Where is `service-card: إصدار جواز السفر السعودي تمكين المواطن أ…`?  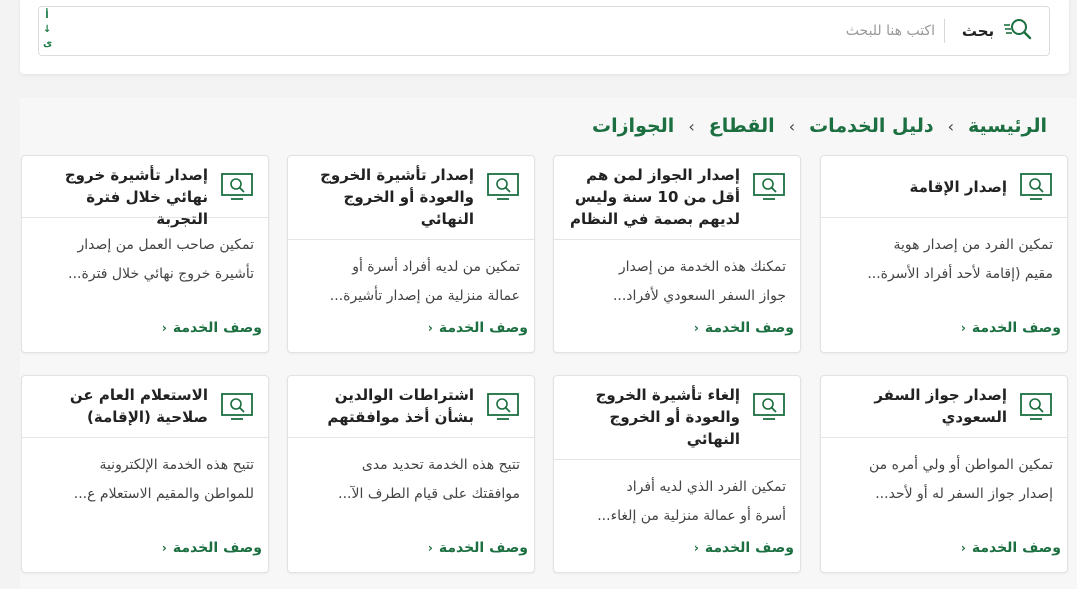 service-card: إصدار جواز السفر السعودي تمكين المواطن أ… is located at coordinates (944, 474).